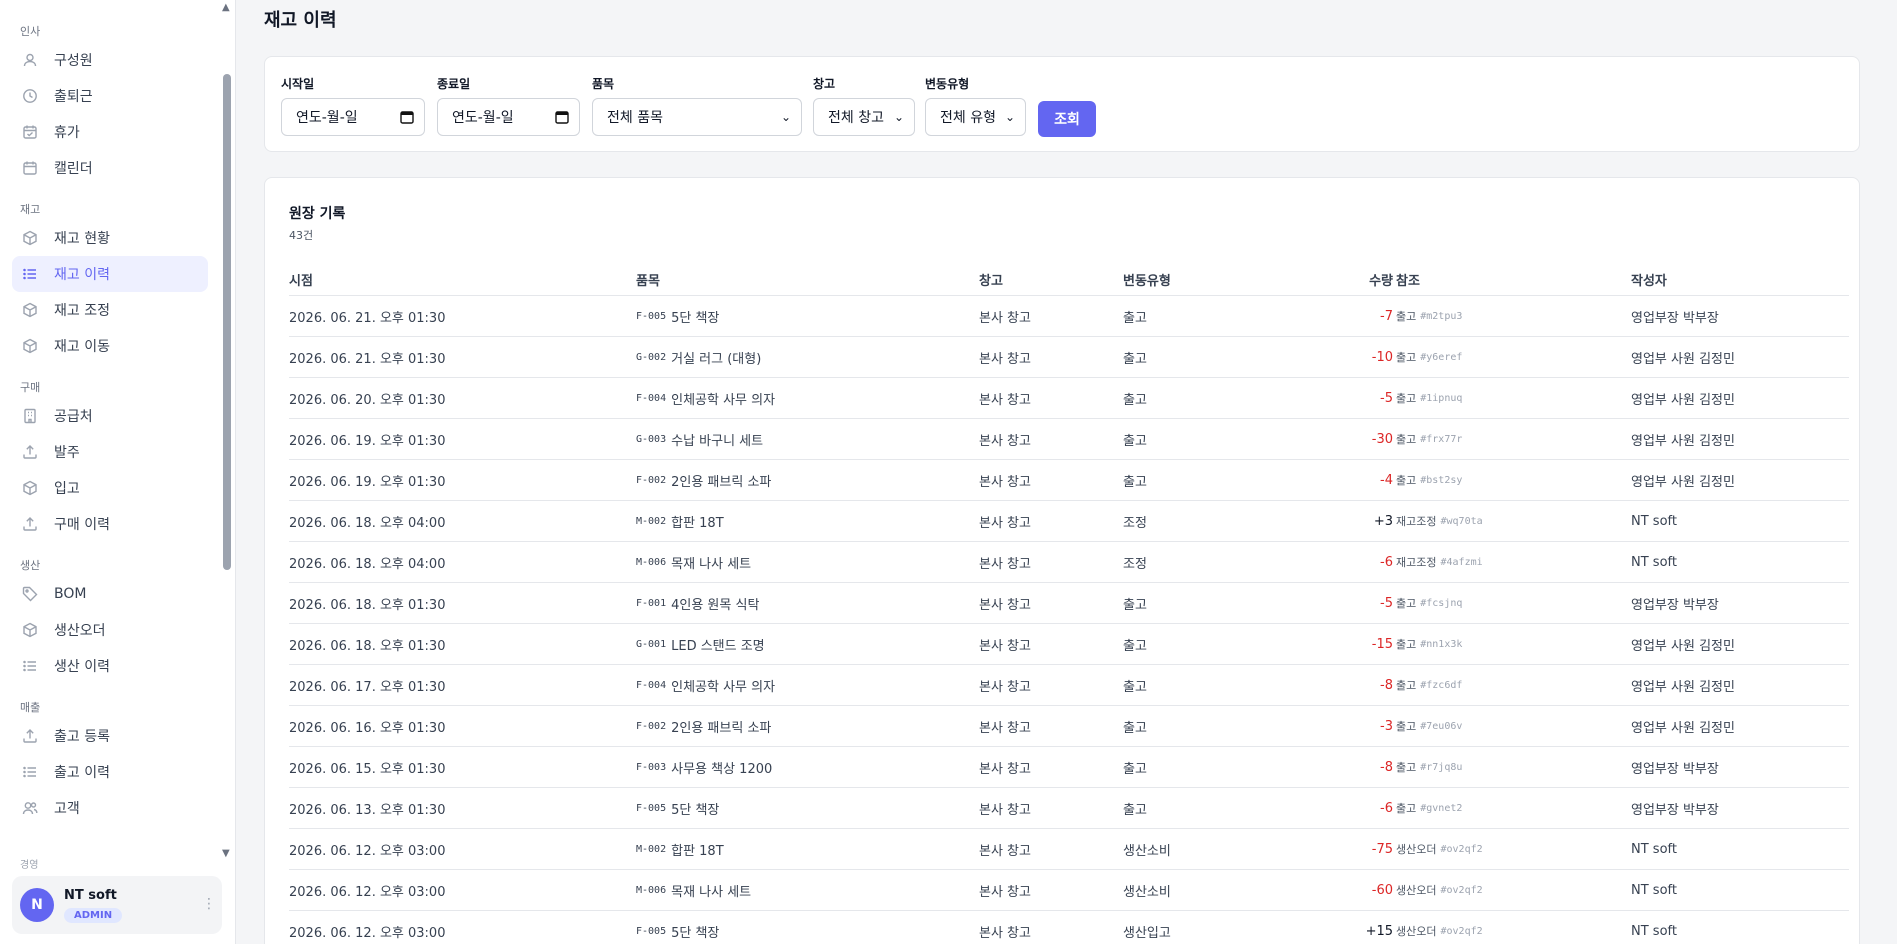 The height and width of the screenshot is (944, 1897). I want to click on sidebar-item: 재고 현황, so click(110, 238).